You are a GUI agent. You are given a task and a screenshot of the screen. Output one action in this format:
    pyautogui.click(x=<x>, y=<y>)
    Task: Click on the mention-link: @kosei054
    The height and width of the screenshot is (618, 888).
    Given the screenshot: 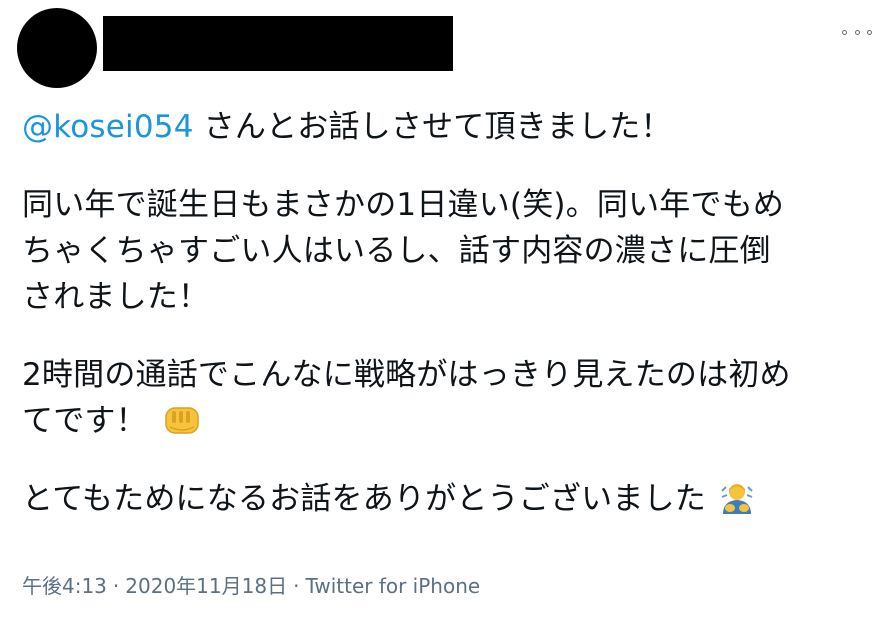 What is the action you would take?
    pyautogui.click(x=108, y=127)
    